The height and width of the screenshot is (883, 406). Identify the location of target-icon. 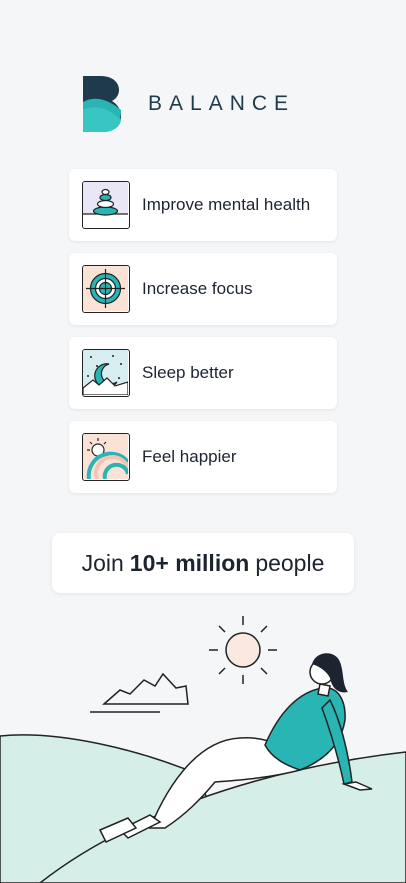
(106, 289).